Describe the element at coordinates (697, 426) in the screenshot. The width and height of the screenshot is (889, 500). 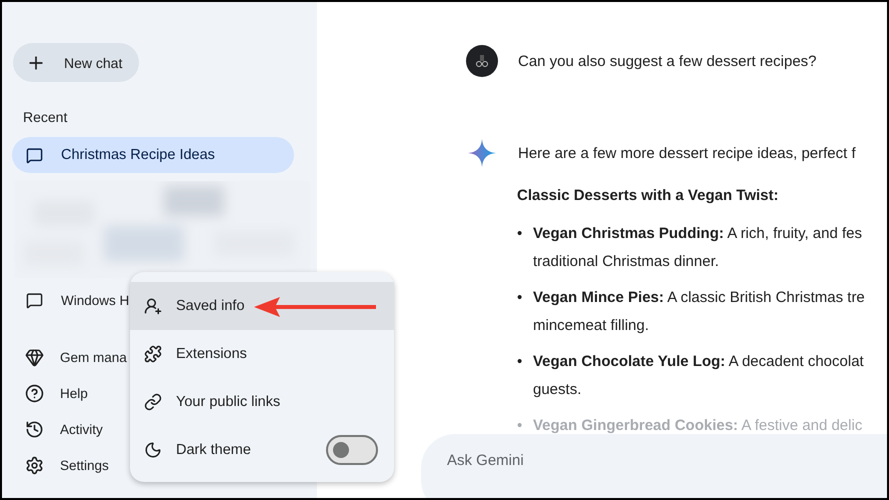
I see `bullet-item: Vegan Gingerbread Cookies: A festive and delic` at that location.